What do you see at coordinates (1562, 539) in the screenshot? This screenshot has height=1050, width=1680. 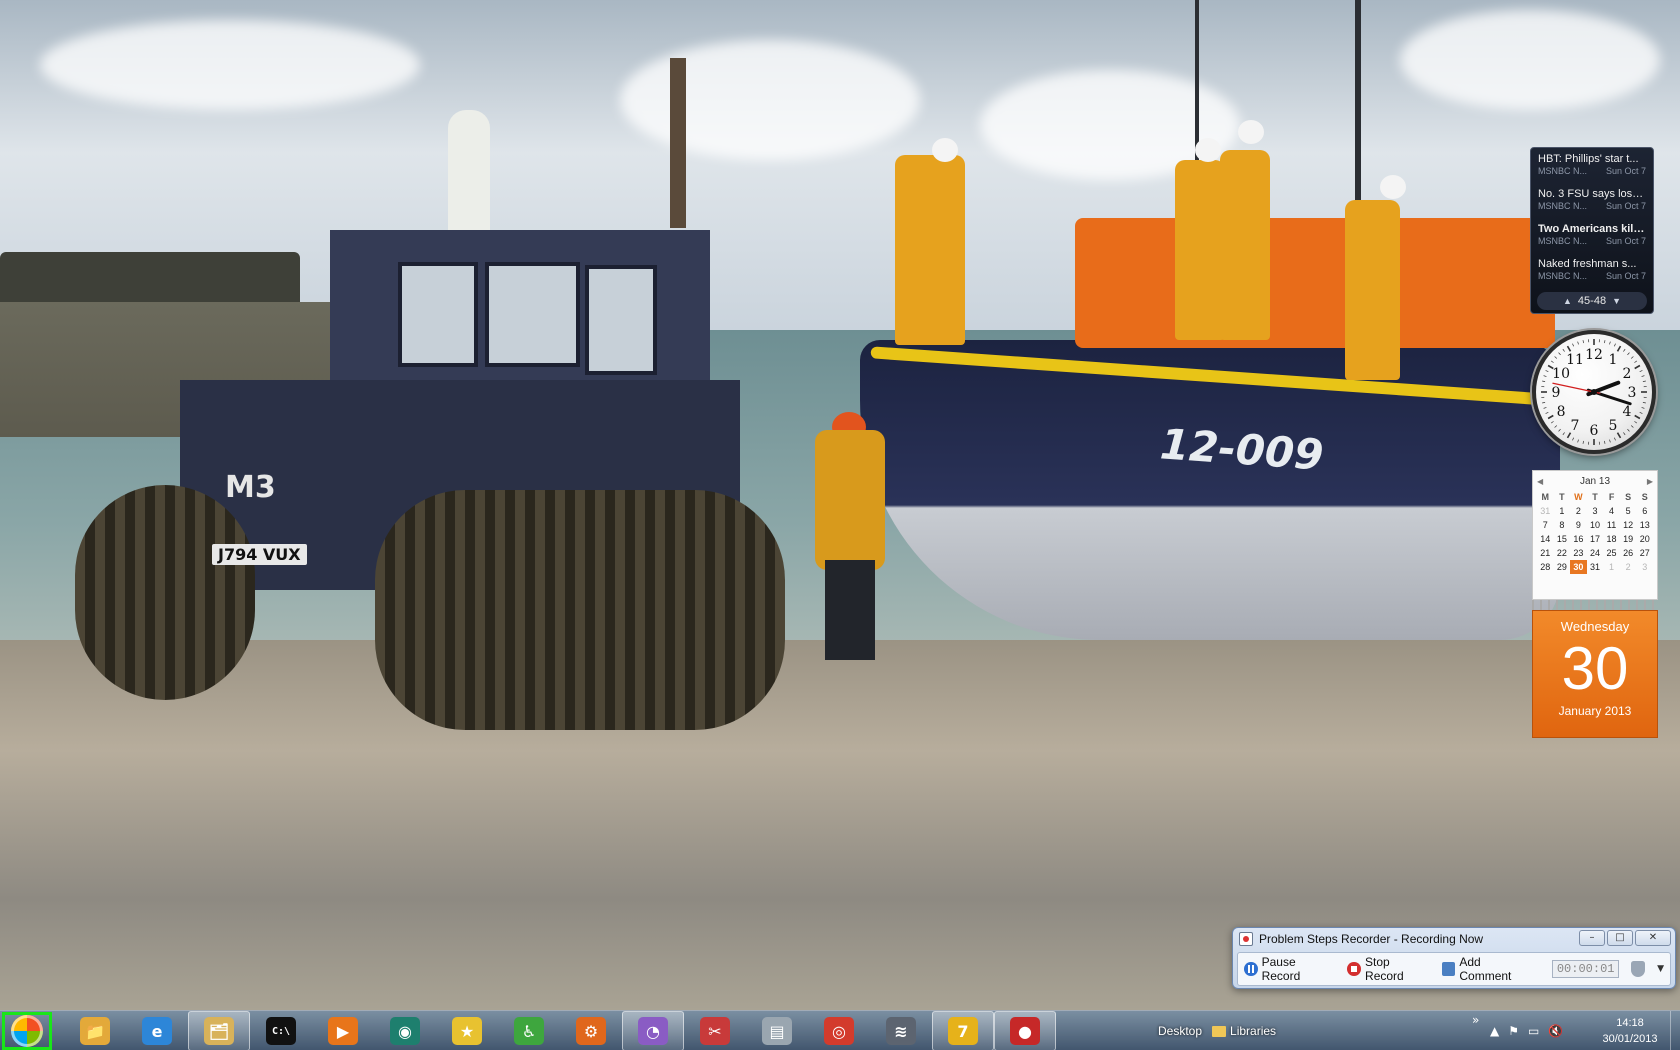 I see `calendar-day-cell: 15` at bounding box center [1562, 539].